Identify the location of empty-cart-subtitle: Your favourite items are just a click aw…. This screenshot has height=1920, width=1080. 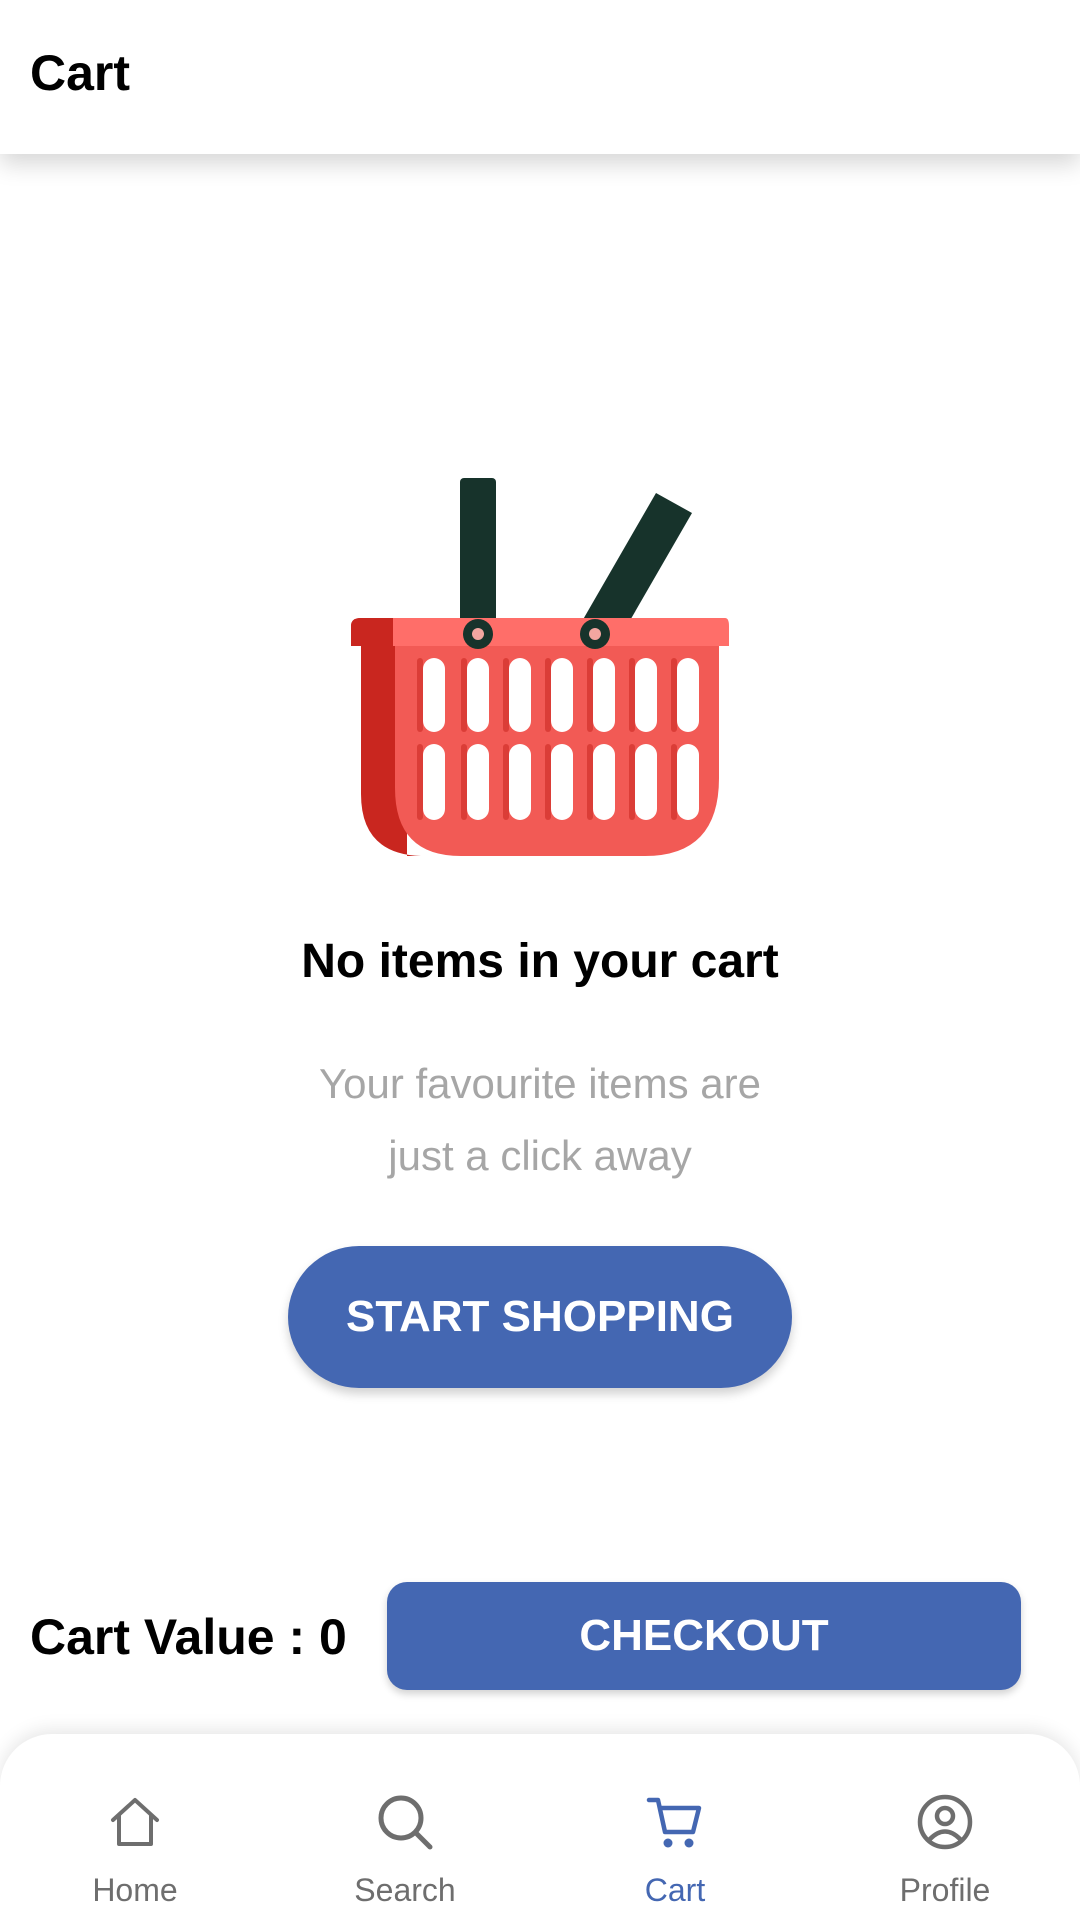
(540, 1120).